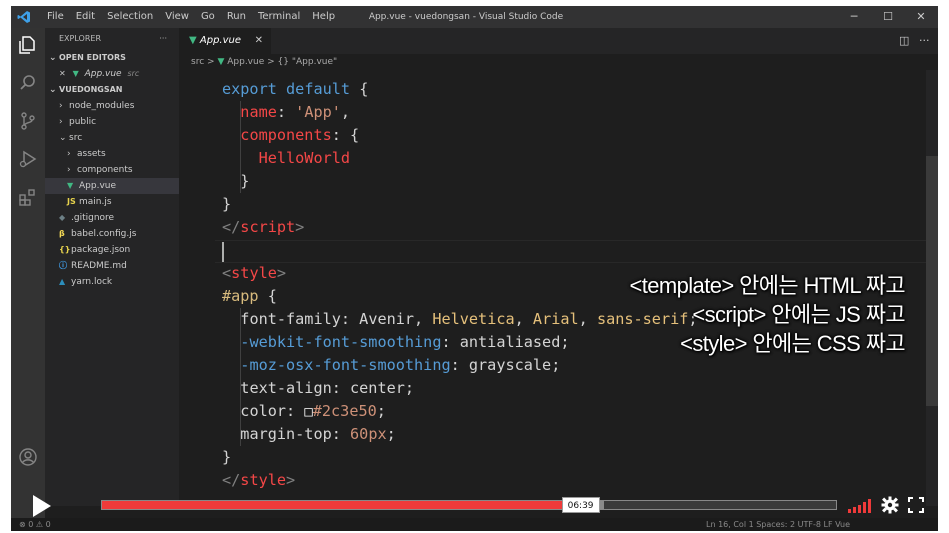 Image resolution: width=949 pixels, height=533 pixels. What do you see at coordinates (240, 296) in the screenshot?
I see `code-token: #app` at bounding box center [240, 296].